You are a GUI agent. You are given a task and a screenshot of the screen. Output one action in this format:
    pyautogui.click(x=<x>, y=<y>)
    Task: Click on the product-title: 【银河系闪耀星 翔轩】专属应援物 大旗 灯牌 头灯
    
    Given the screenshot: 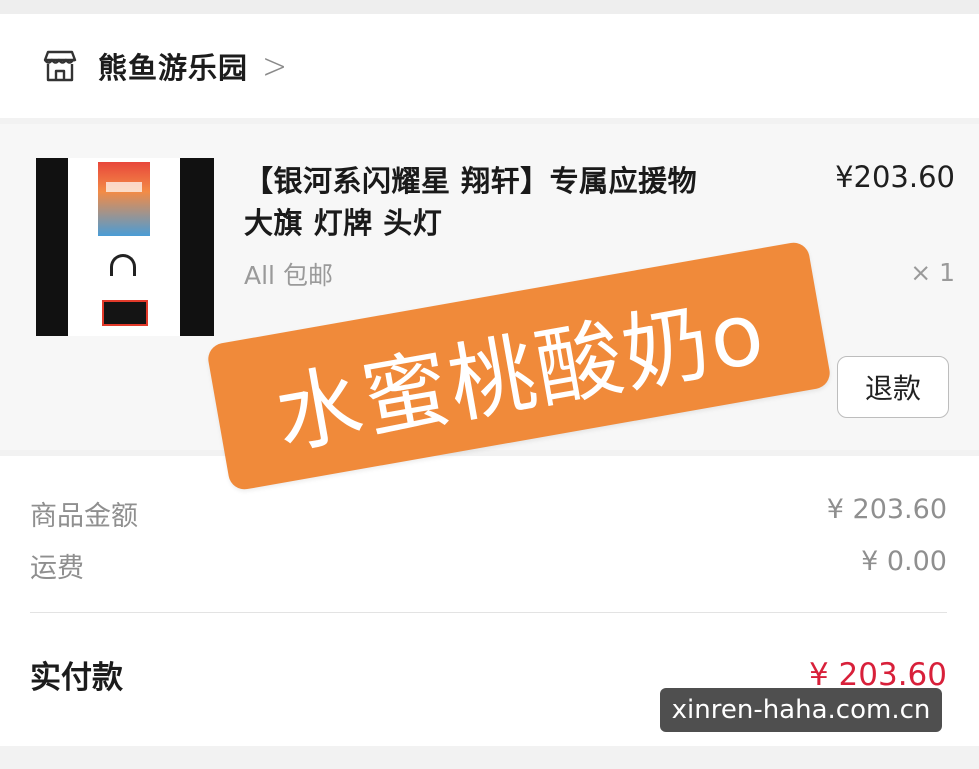 What is the action you would take?
    pyautogui.click(x=479, y=202)
    